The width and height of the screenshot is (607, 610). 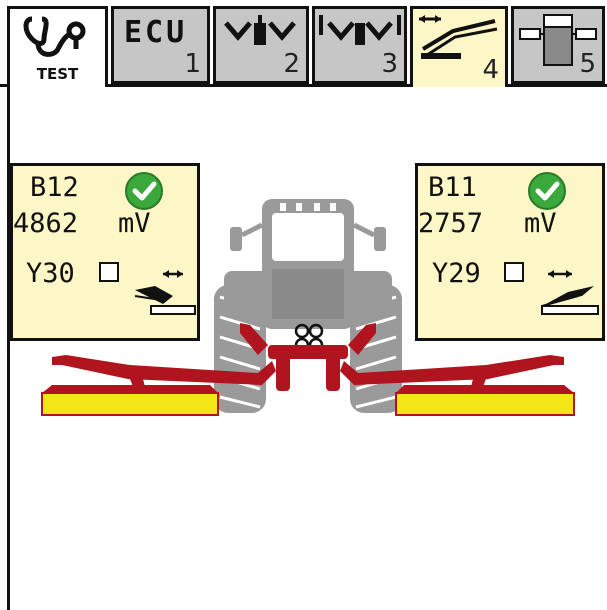 What do you see at coordinates (50, 273) in the screenshot?
I see `valve-y30-label: Y30` at bounding box center [50, 273].